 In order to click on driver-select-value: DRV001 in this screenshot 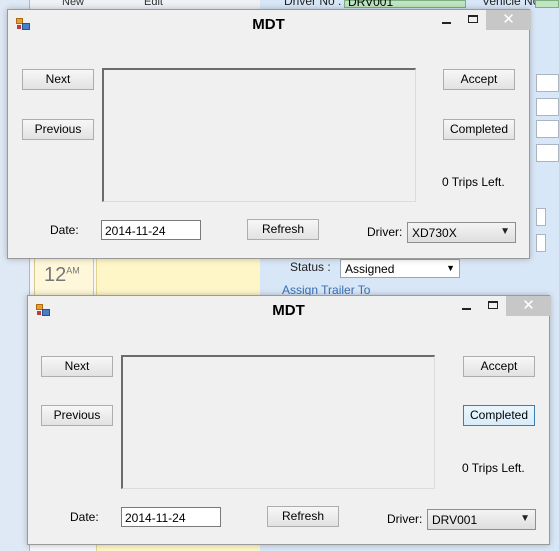, I will do `click(455, 520)`.